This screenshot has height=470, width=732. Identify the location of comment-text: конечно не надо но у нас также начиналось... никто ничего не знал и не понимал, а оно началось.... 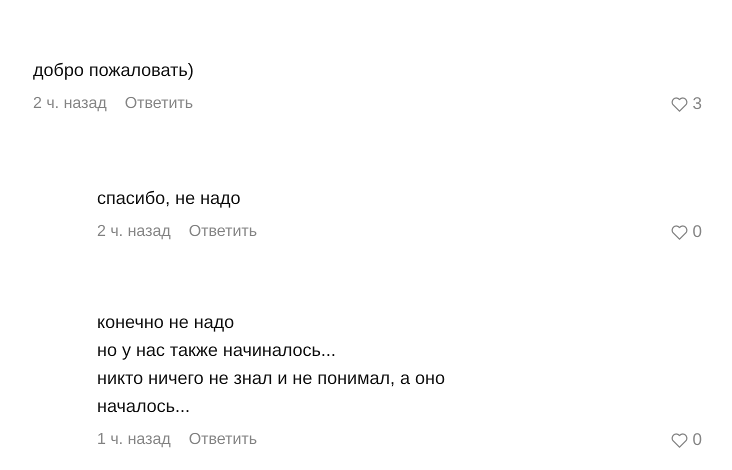
(271, 364).